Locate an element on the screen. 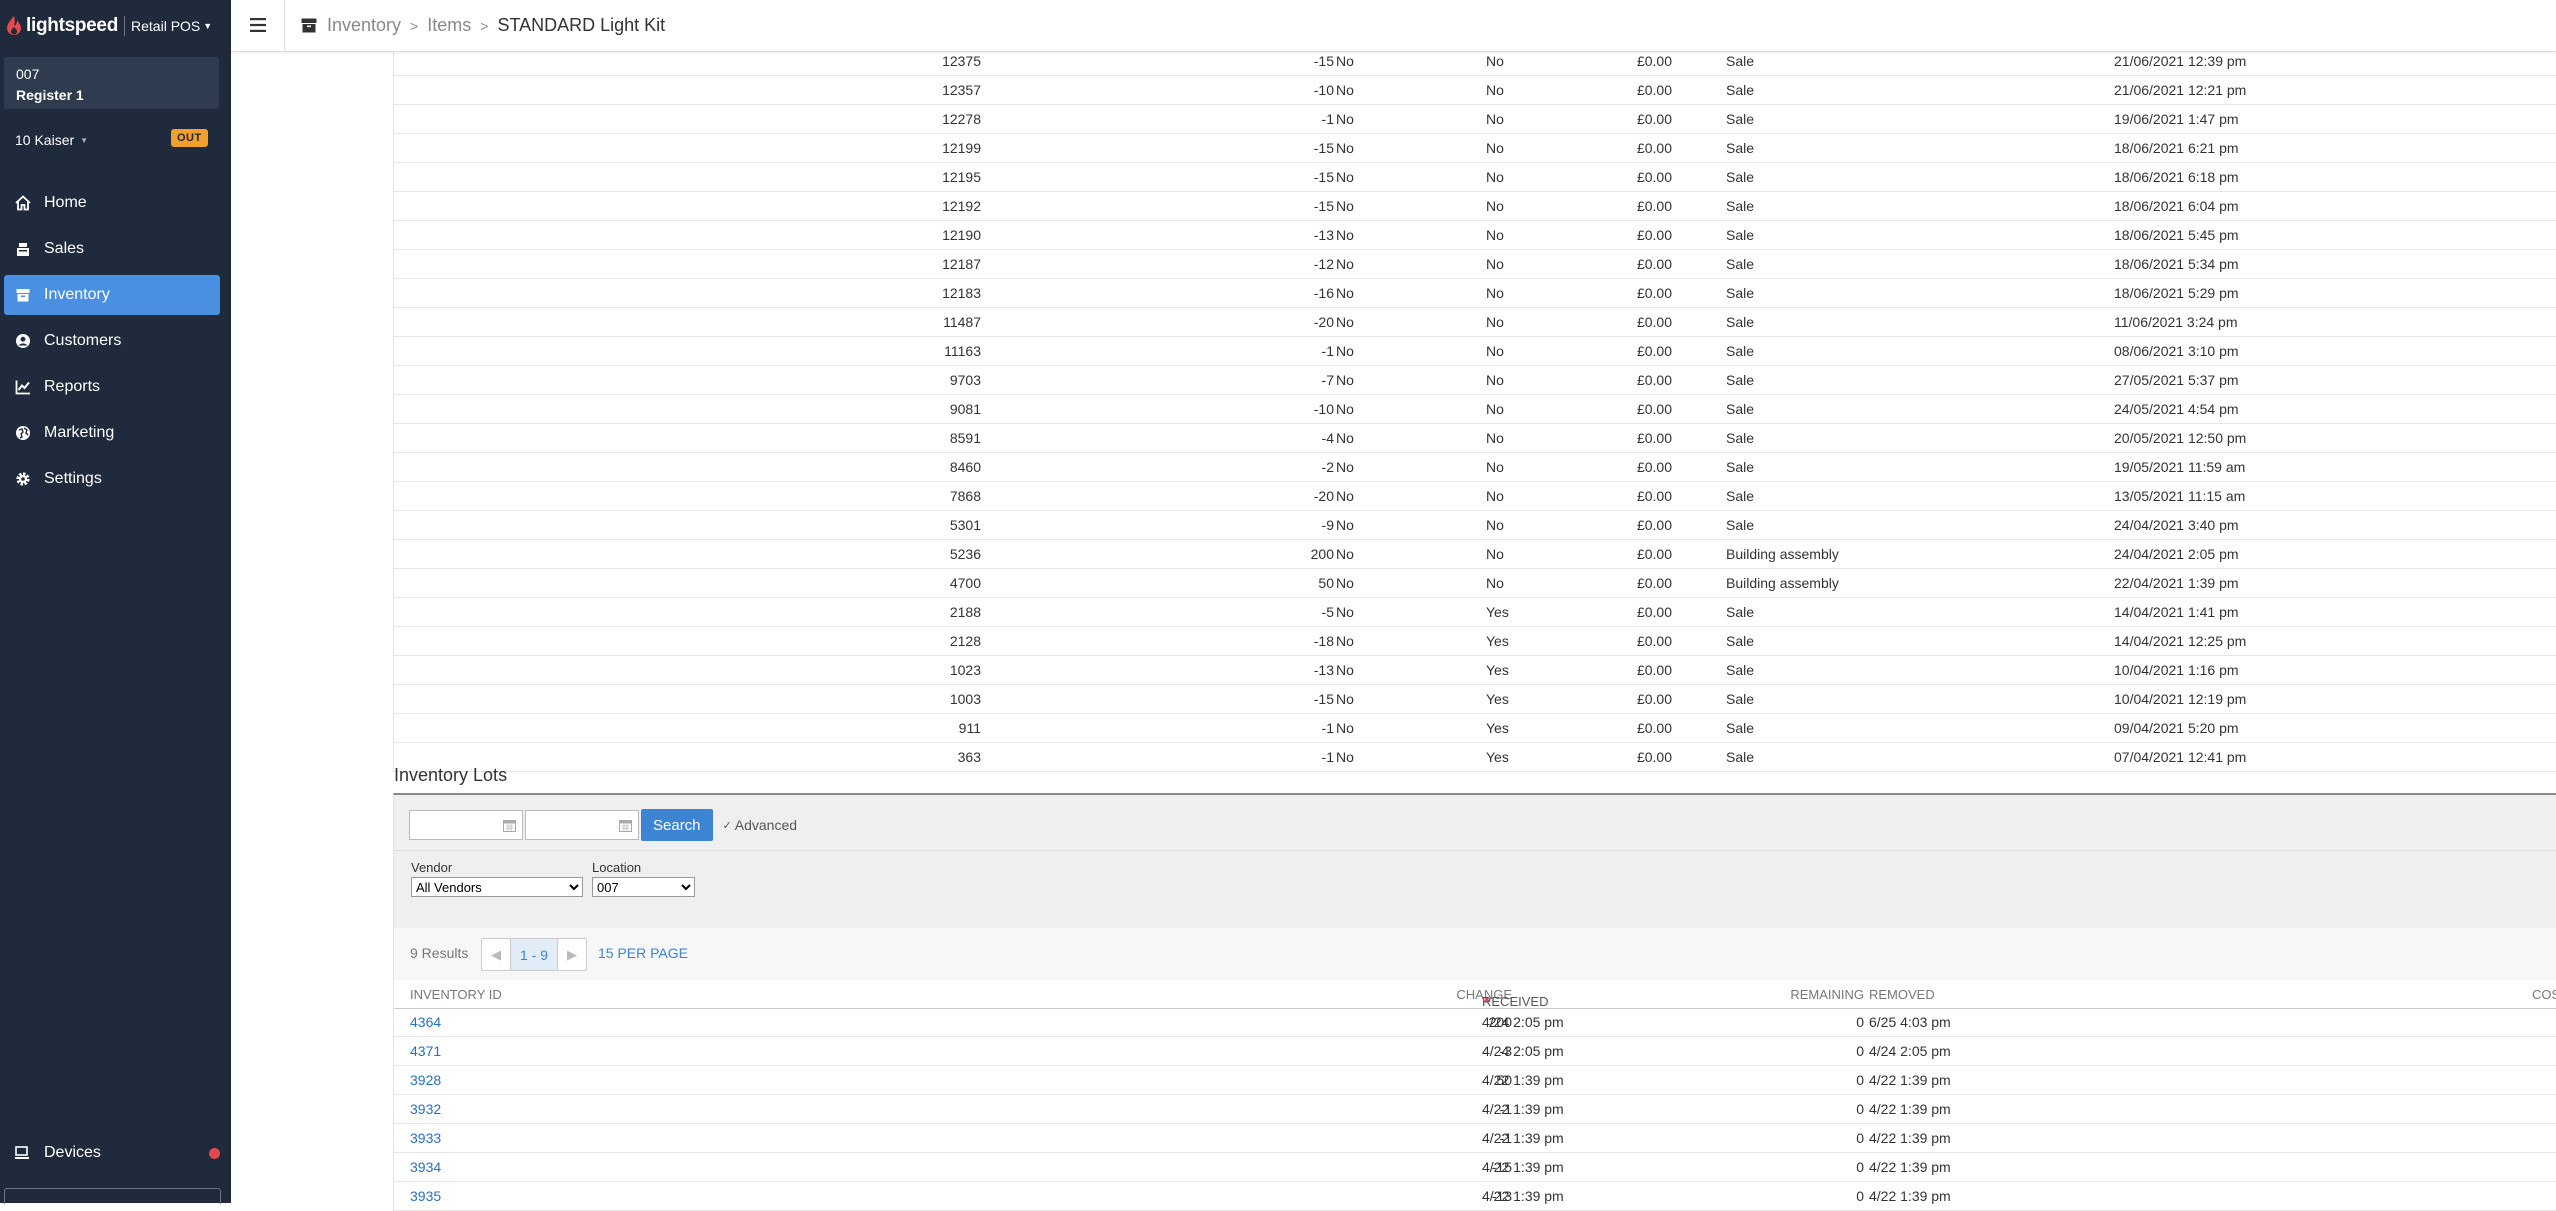 Image resolution: width=2556 pixels, height=1211 pixels. history-date: 10/04/2021 1:16 pm is located at coordinates (2176, 670).